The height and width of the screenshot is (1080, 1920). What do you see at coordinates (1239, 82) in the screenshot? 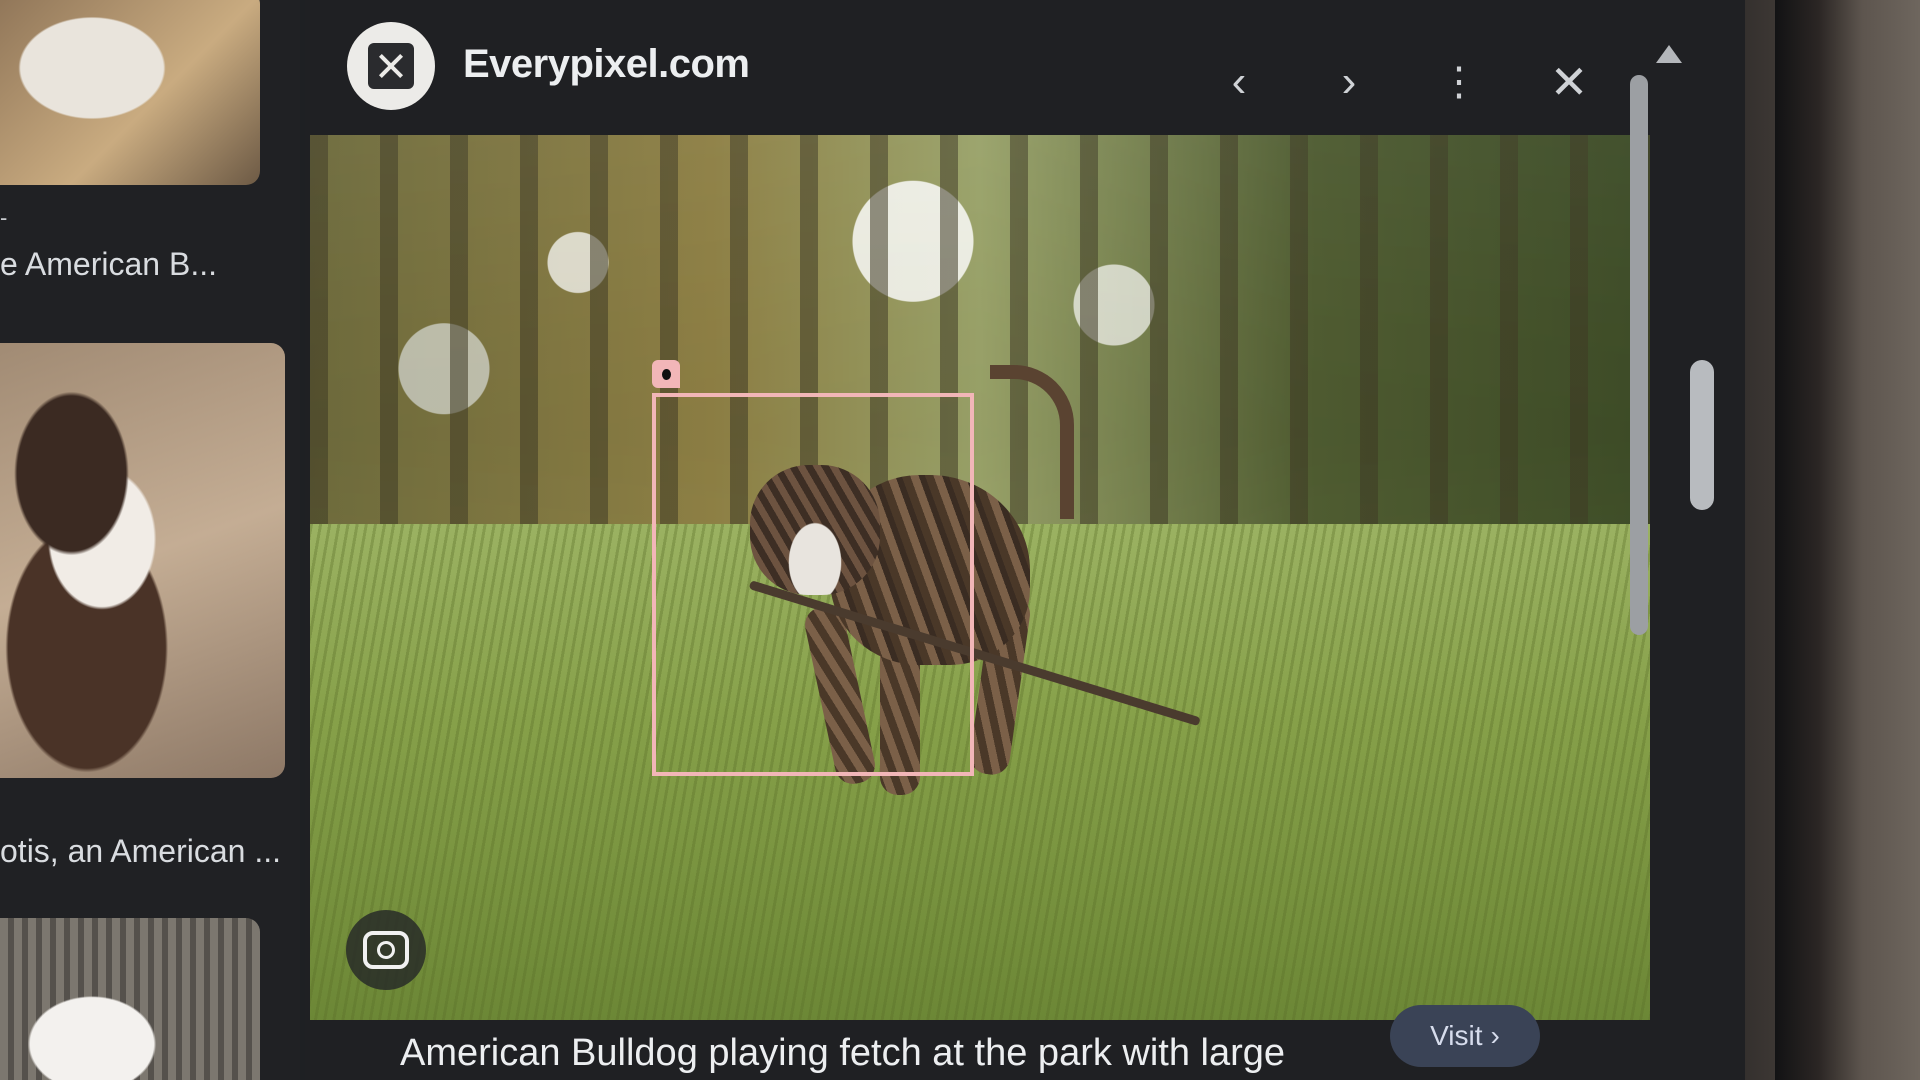
I see `chevron-left-icon: ‹` at bounding box center [1239, 82].